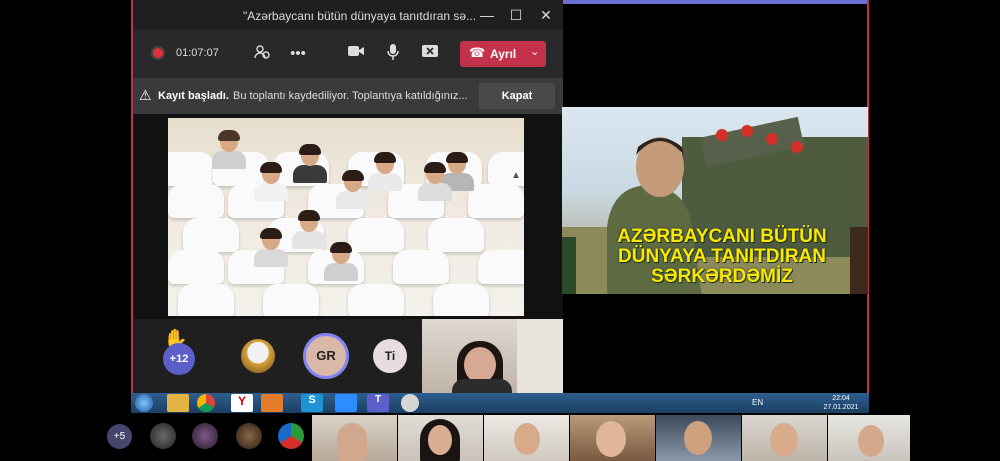 The image size is (1000, 461). I want to click on microphone-icon, so click(393, 54).